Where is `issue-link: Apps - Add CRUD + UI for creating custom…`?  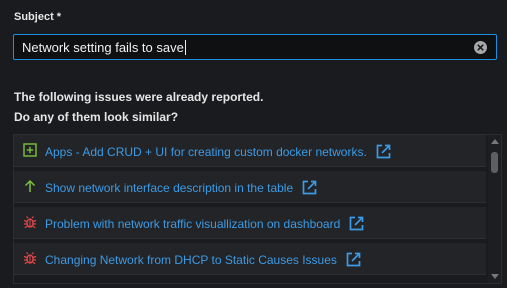 issue-link: Apps - Add CRUD + UI for creating custom… is located at coordinates (218, 151).